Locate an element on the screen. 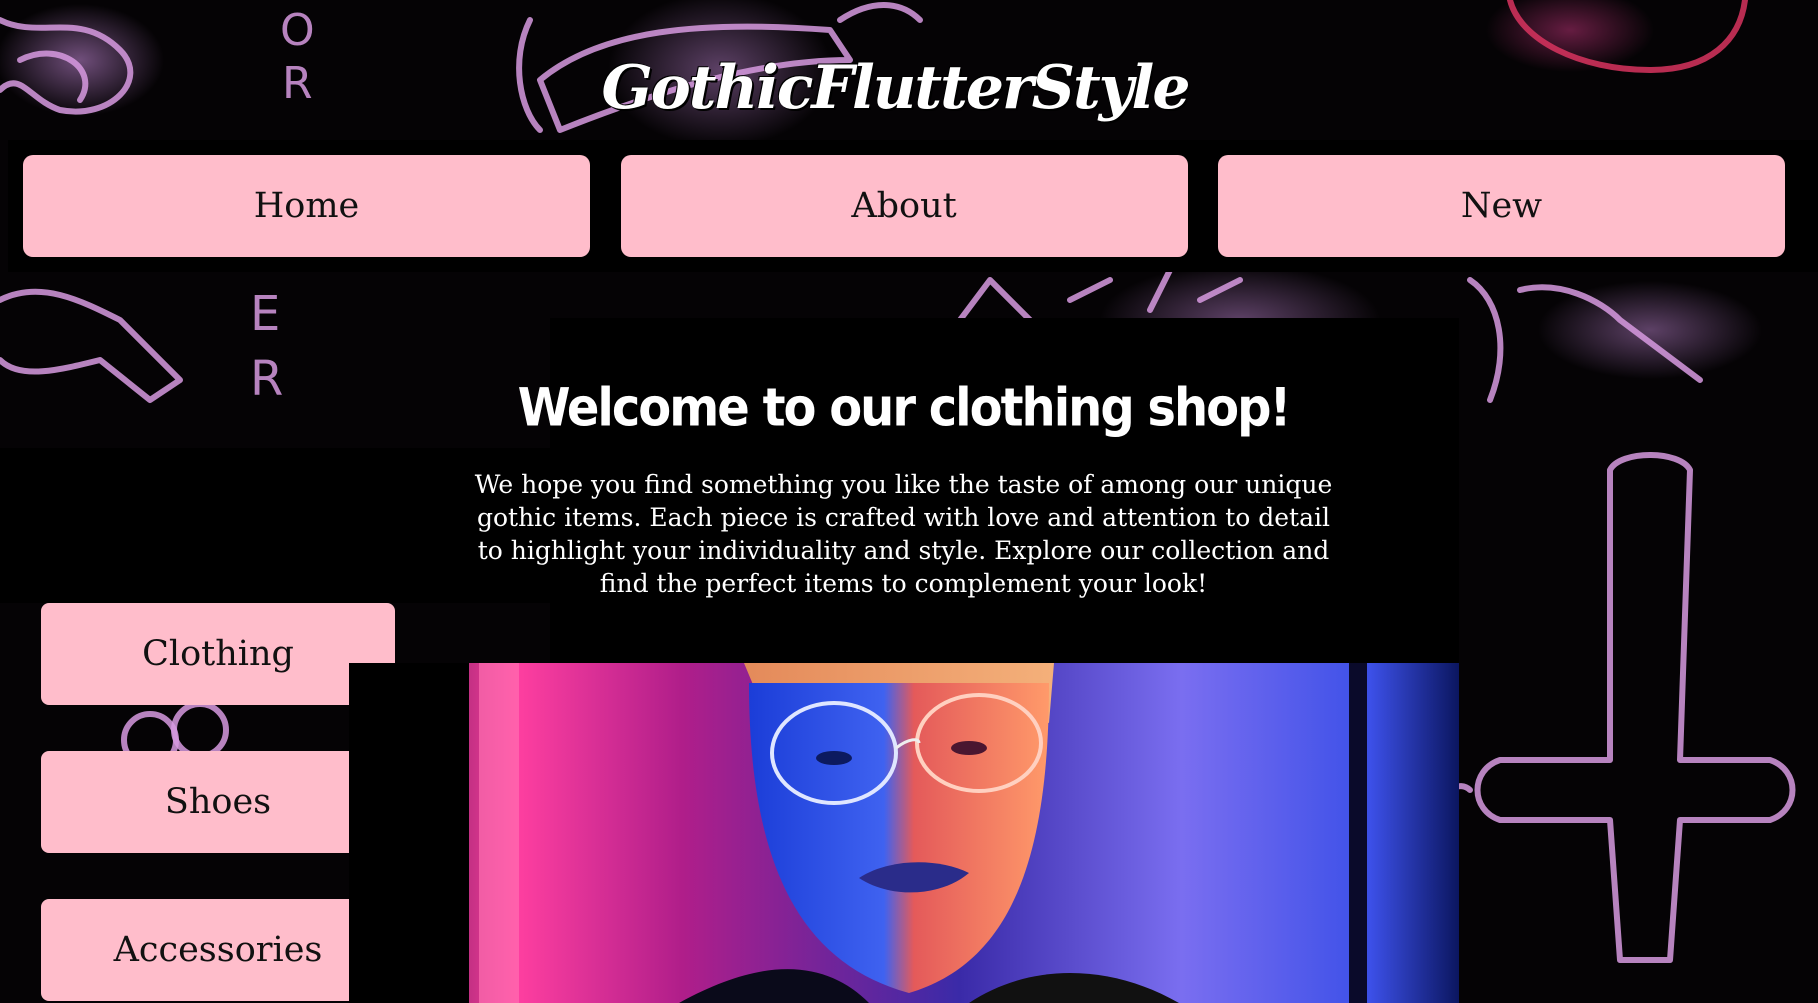 This screenshot has width=1818, height=1003. category-shoes-button: Shoes is located at coordinates (218, 802).